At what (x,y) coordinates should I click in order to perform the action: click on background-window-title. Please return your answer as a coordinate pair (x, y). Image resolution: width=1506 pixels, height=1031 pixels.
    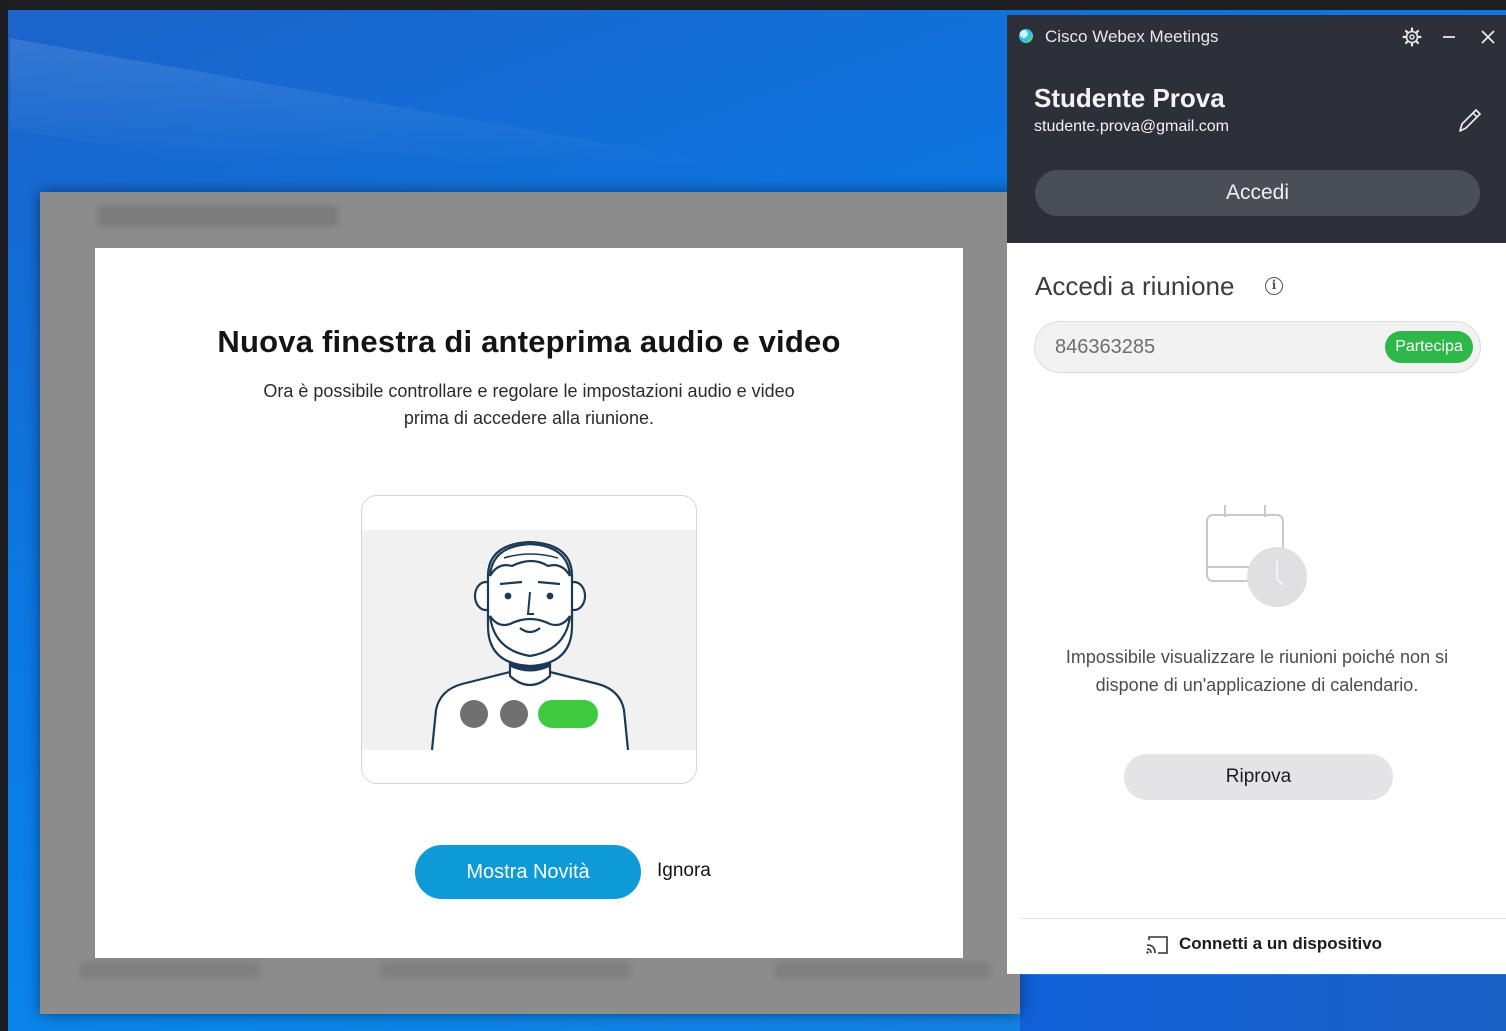
    Looking at the image, I should click on (218, 216).